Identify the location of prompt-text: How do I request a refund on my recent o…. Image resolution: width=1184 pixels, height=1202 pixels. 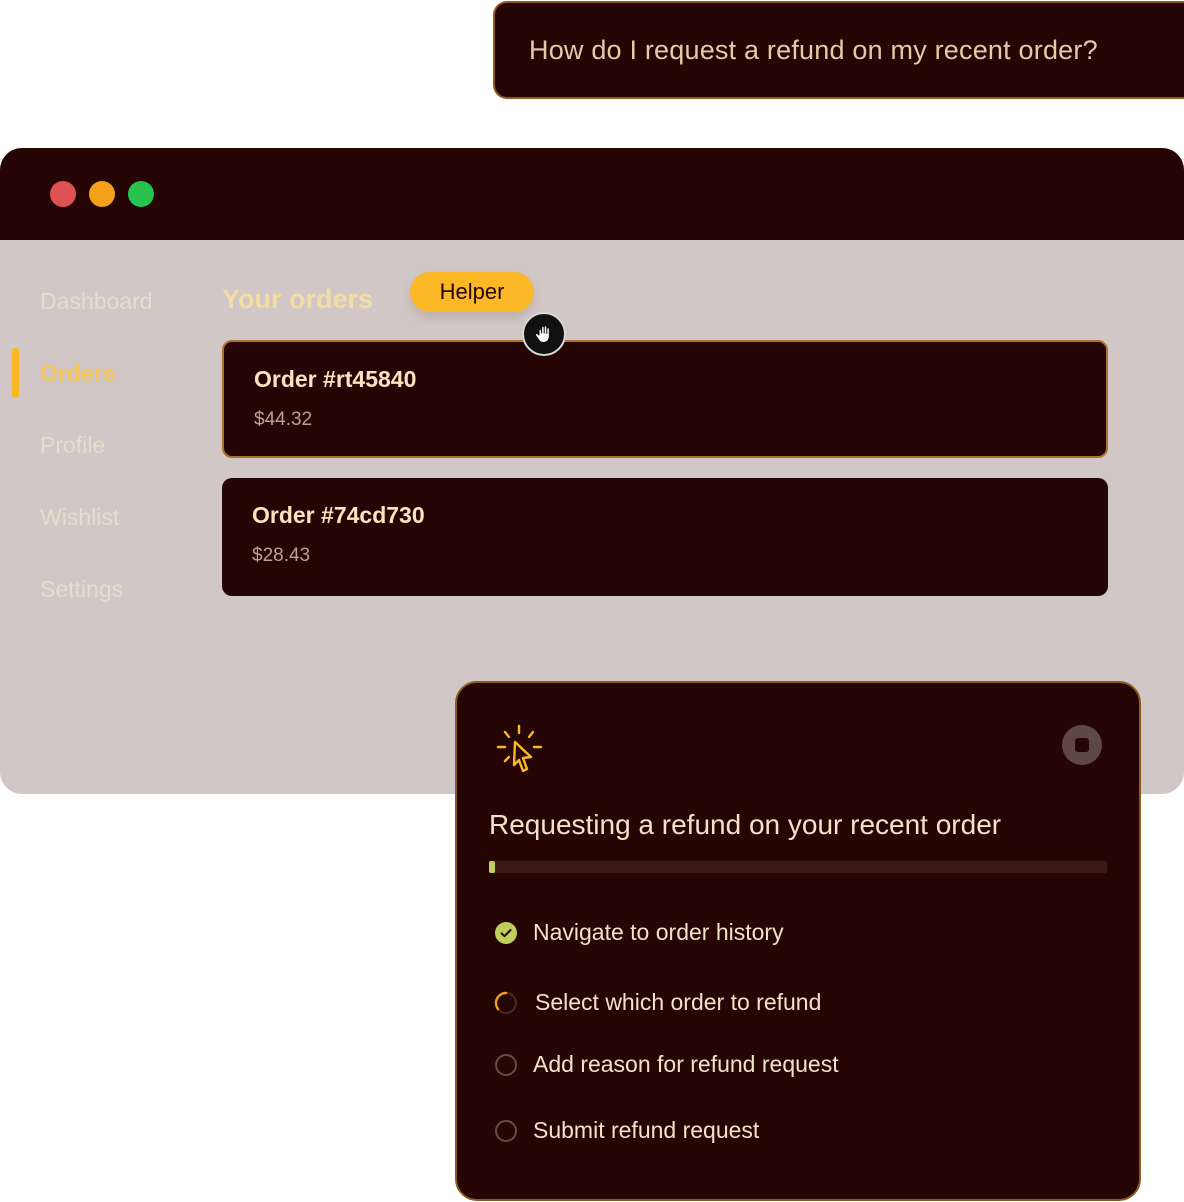
(813, 49).